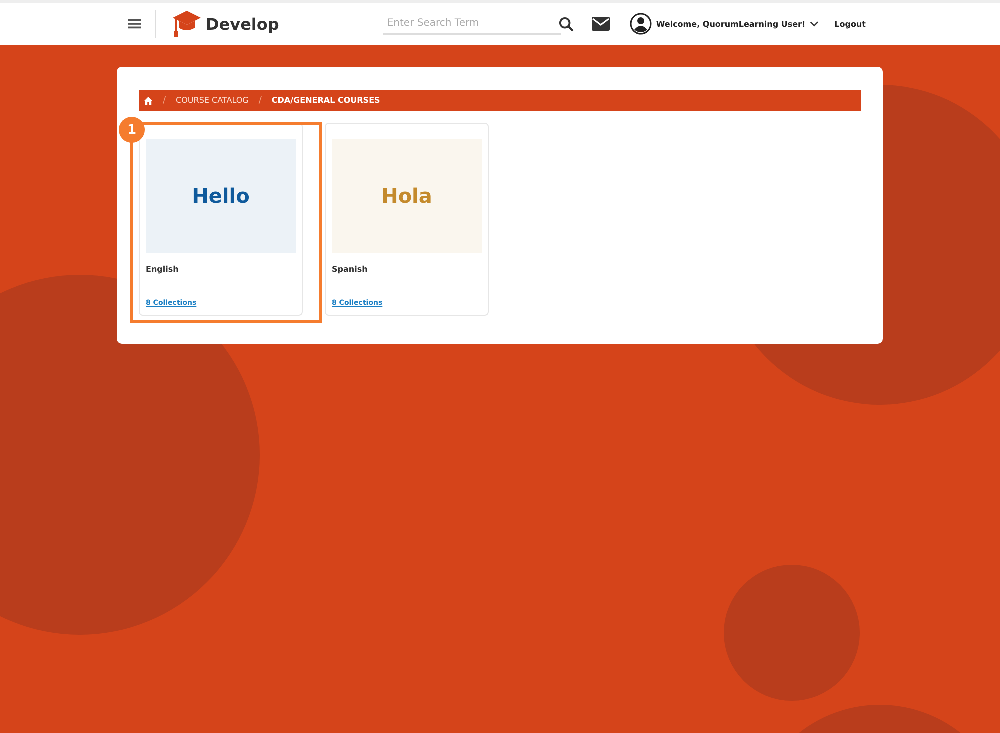 This screenshot has height=733, width=1000. Describe the element at coordinates (148, 100) in the screenshot. I see `home-icon` at that location.